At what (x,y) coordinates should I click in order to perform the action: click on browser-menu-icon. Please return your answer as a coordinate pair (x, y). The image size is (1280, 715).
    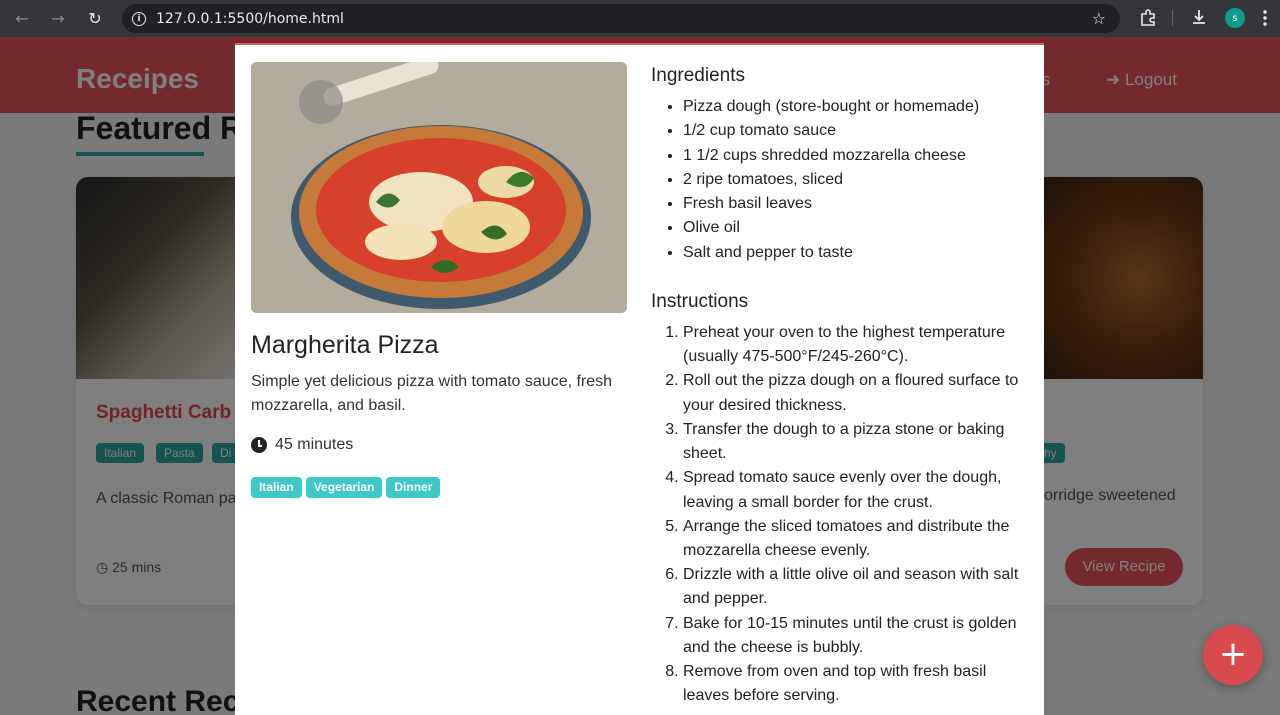
    Looking at the image, I should click on (1265, 20).